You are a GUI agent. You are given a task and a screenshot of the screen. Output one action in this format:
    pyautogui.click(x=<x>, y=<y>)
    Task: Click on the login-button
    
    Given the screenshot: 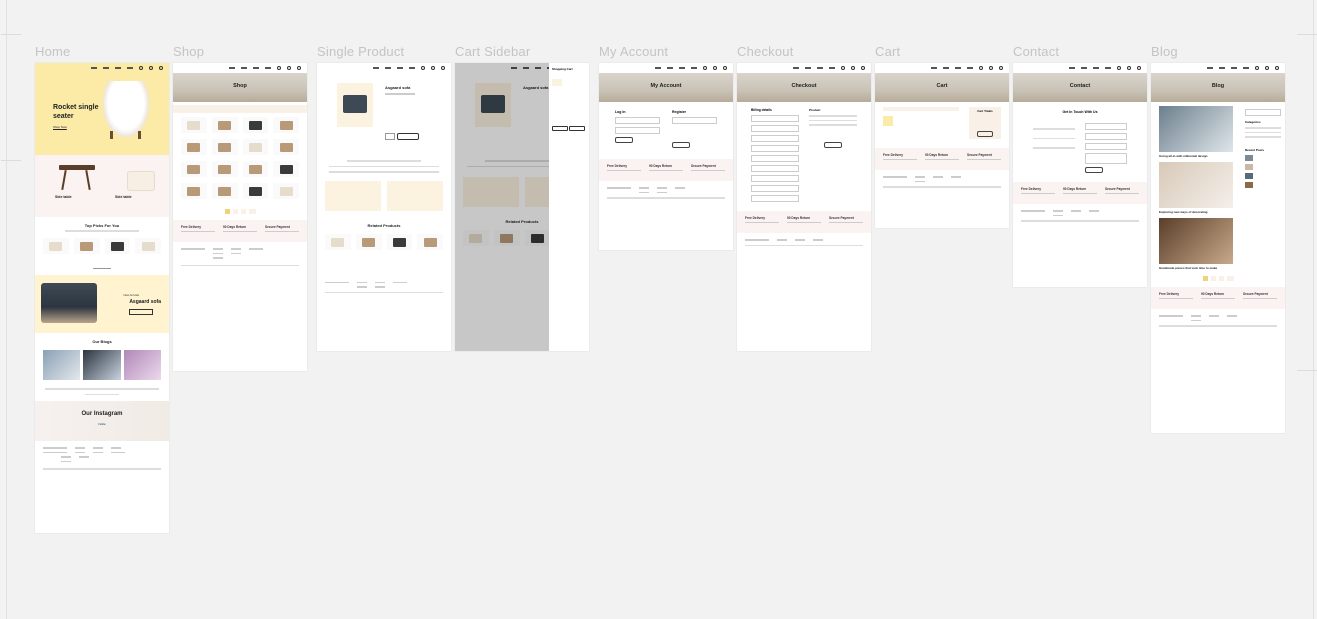 What is the action you would take?
    pyautogui.click(x=624, y=140)
    